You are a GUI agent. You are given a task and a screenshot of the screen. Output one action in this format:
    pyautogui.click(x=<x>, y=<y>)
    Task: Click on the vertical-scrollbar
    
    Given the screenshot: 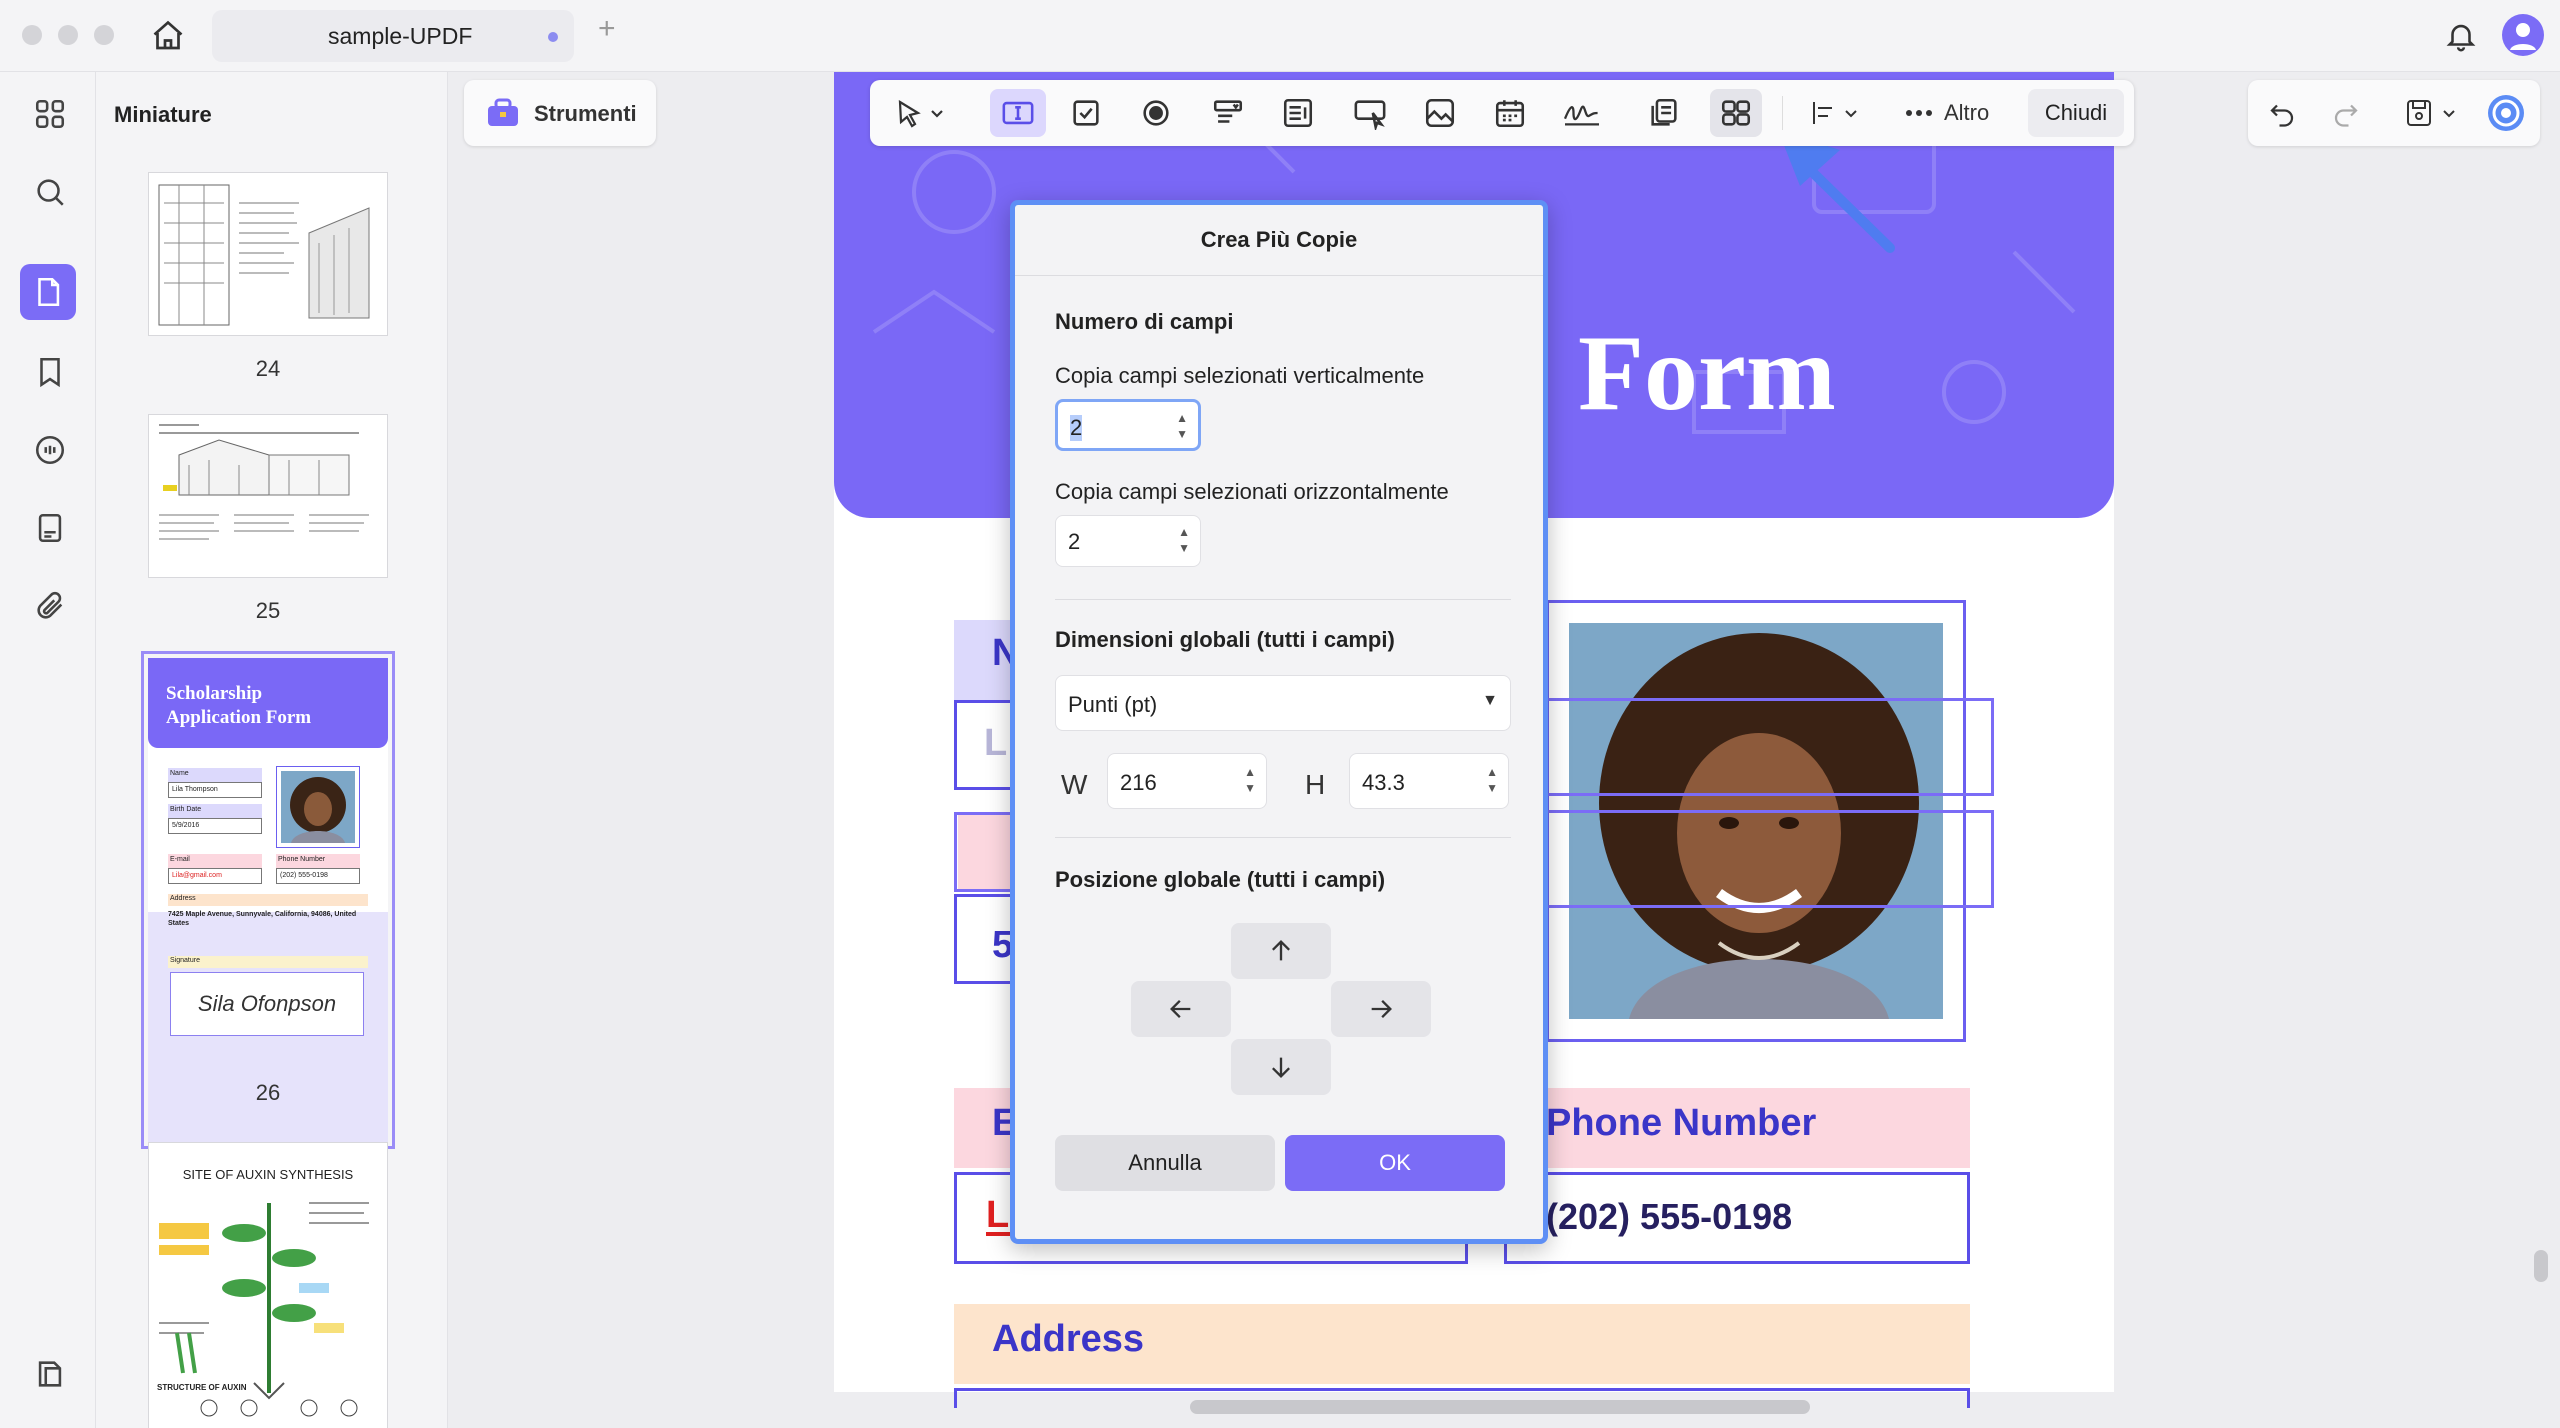 What is the action you would take?
    pyautogui.click(x=2541, y=1266)
    